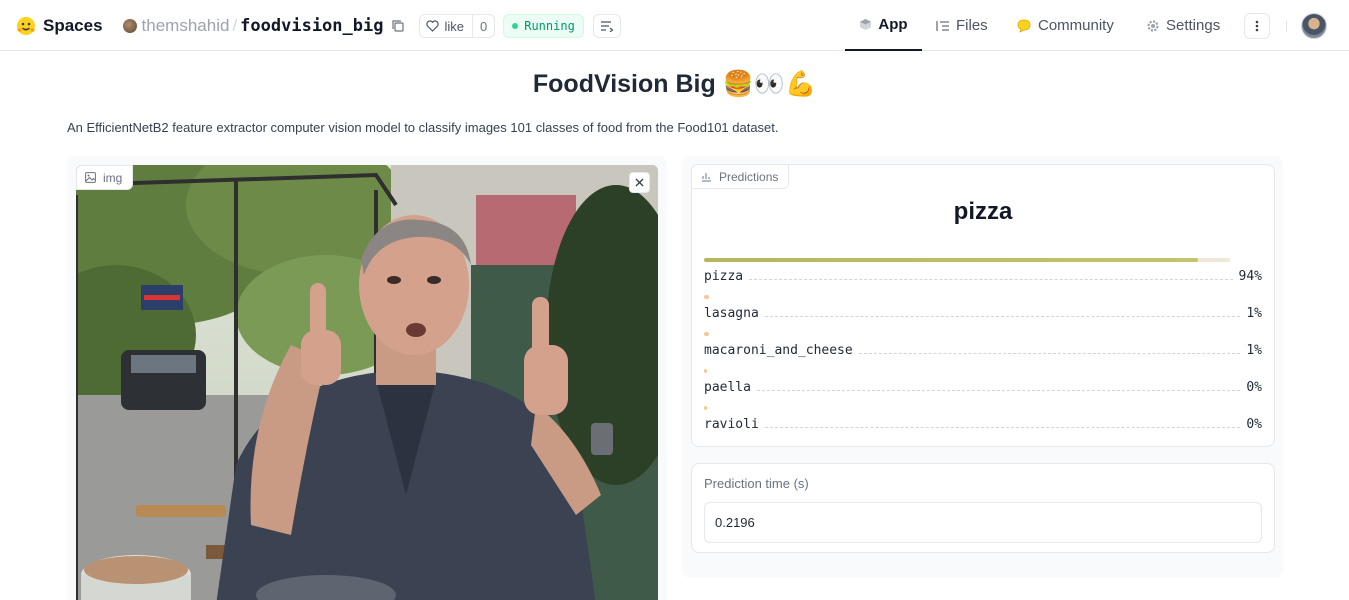 The image size is (1349, 600). I want to click on tab-files-label: Files, so click(972, 25).